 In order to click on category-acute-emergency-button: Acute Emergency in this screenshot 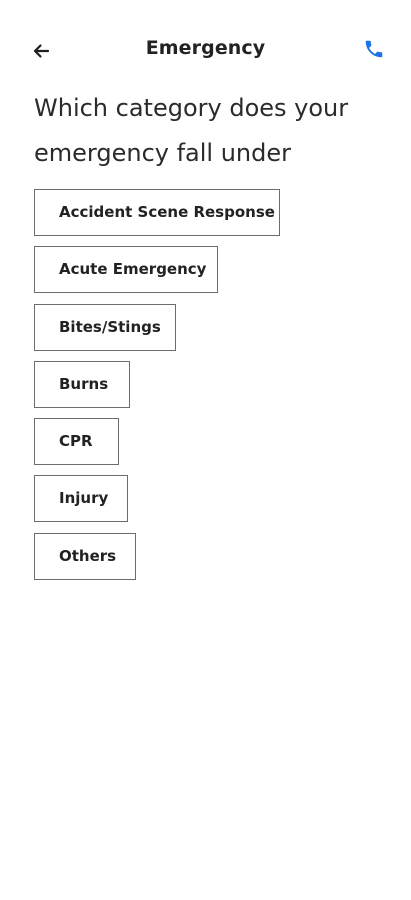, I will do `click(126, 270)`.